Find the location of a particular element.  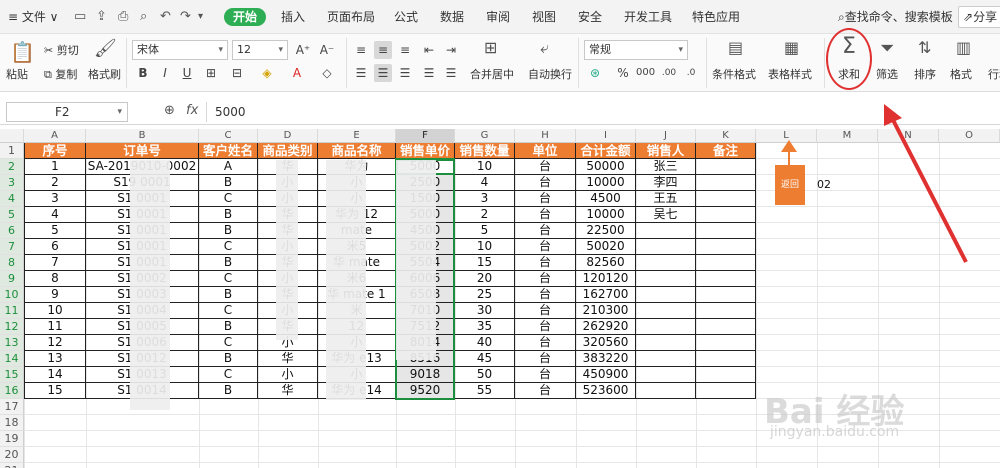

column-header-G: G is located at coordinates (485, 136).